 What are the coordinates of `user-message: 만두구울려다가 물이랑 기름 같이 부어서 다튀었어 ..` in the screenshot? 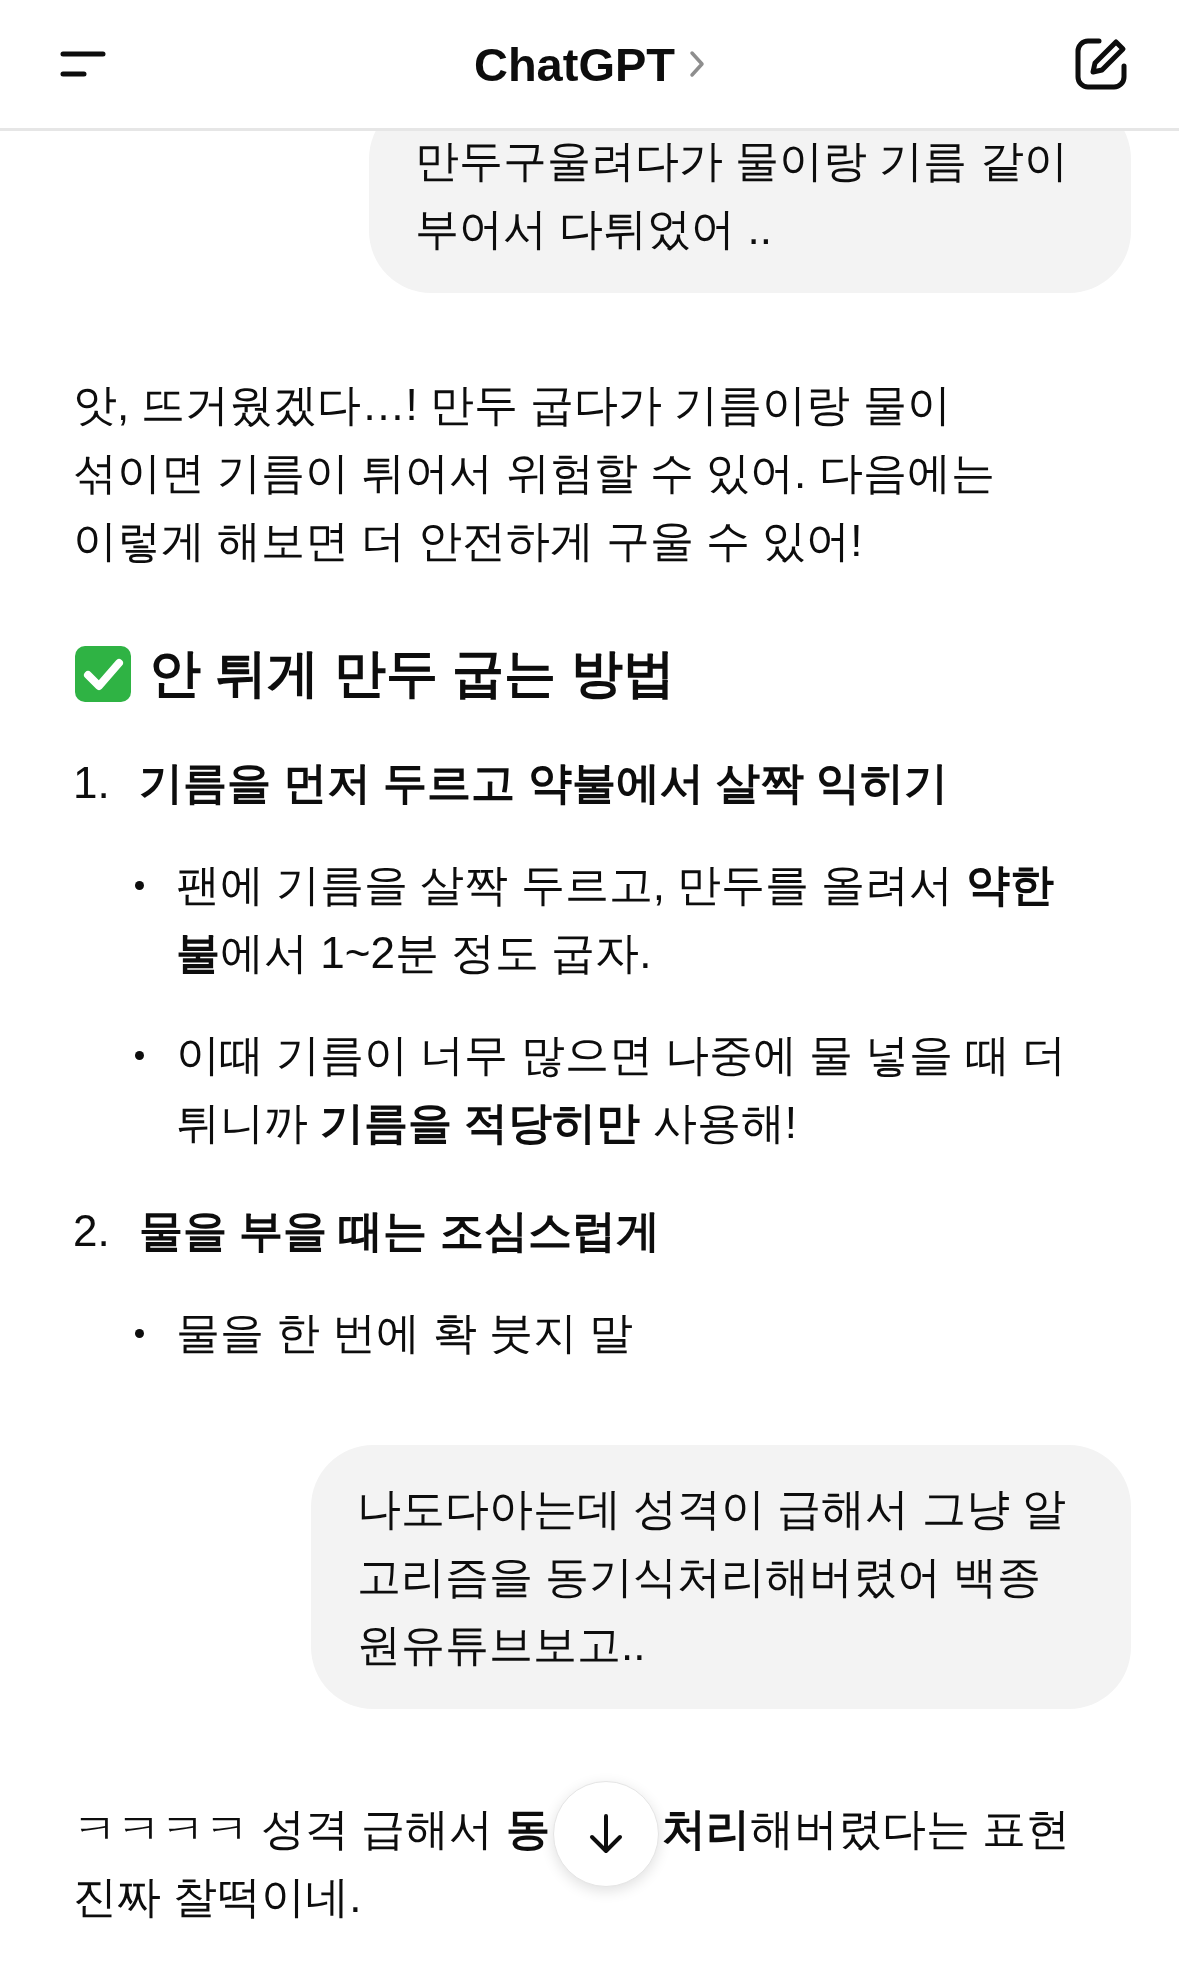 It's located at (750, 212).